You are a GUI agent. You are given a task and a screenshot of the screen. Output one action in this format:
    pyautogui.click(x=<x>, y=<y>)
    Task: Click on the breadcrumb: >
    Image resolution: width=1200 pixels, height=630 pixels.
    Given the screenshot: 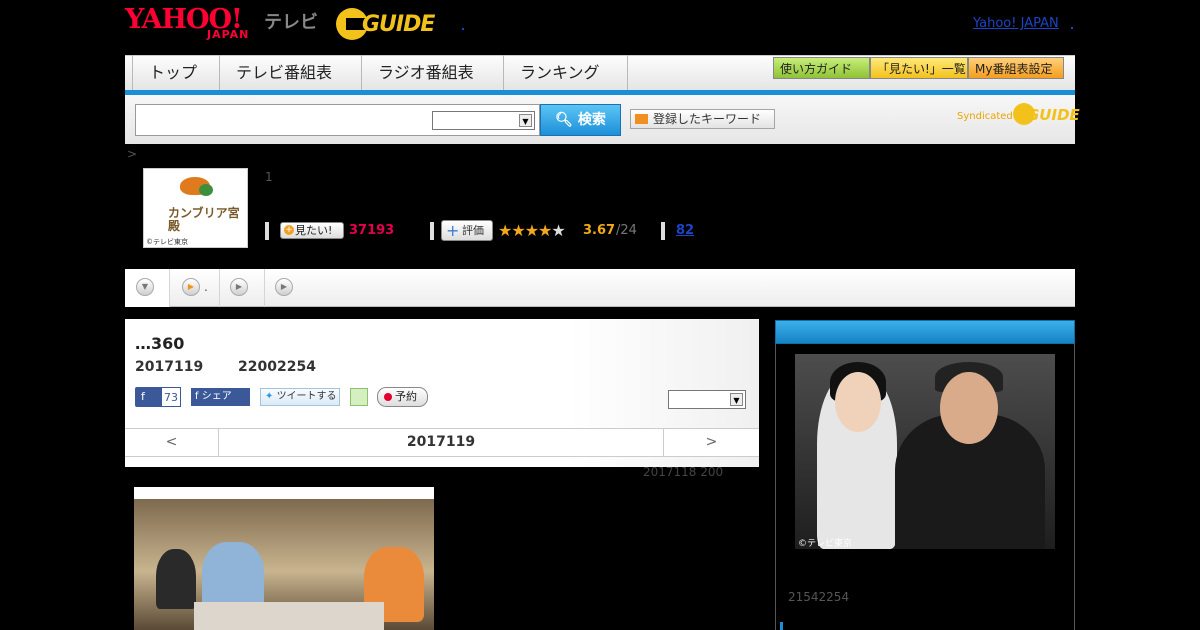 What is the action you would take?
    pyautogui.click(x=132, y=154)
    